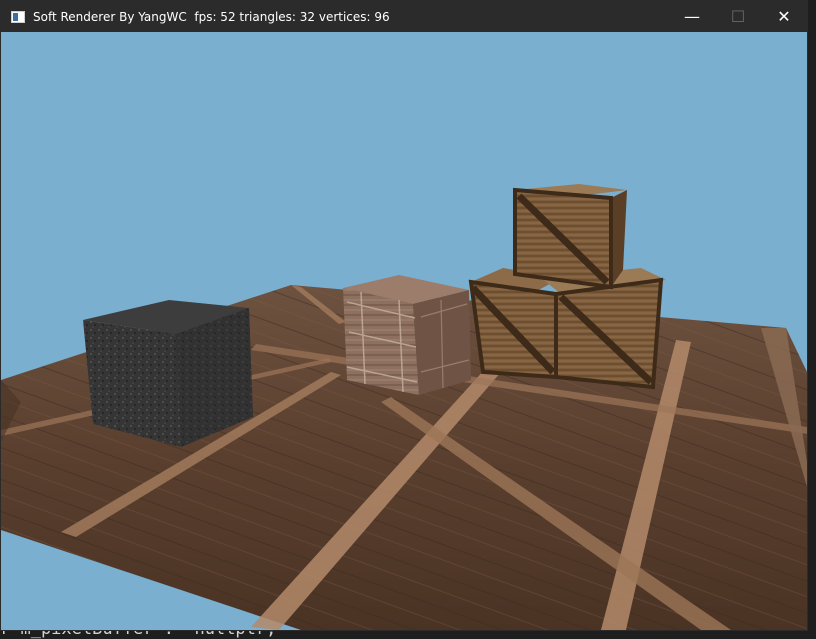  Describe the element at coordinates (570, 237) in the screenshot. I see `wood-crate-top` at that location.